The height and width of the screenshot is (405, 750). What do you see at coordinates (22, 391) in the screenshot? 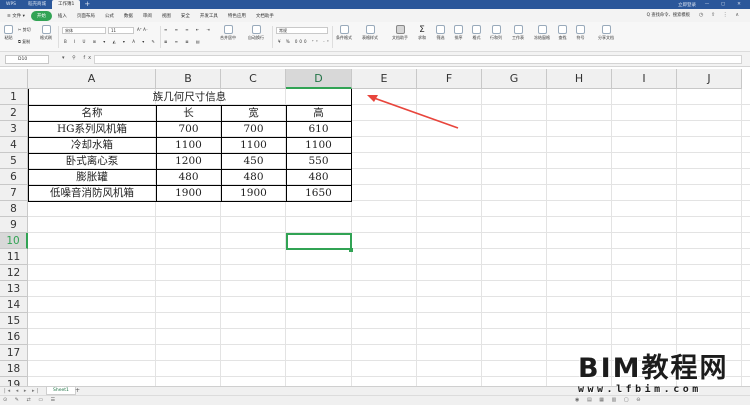
I see `sheet-nav-buttons: |◂ ◂ ▸ ▸|` at bounding box center [22, 391].